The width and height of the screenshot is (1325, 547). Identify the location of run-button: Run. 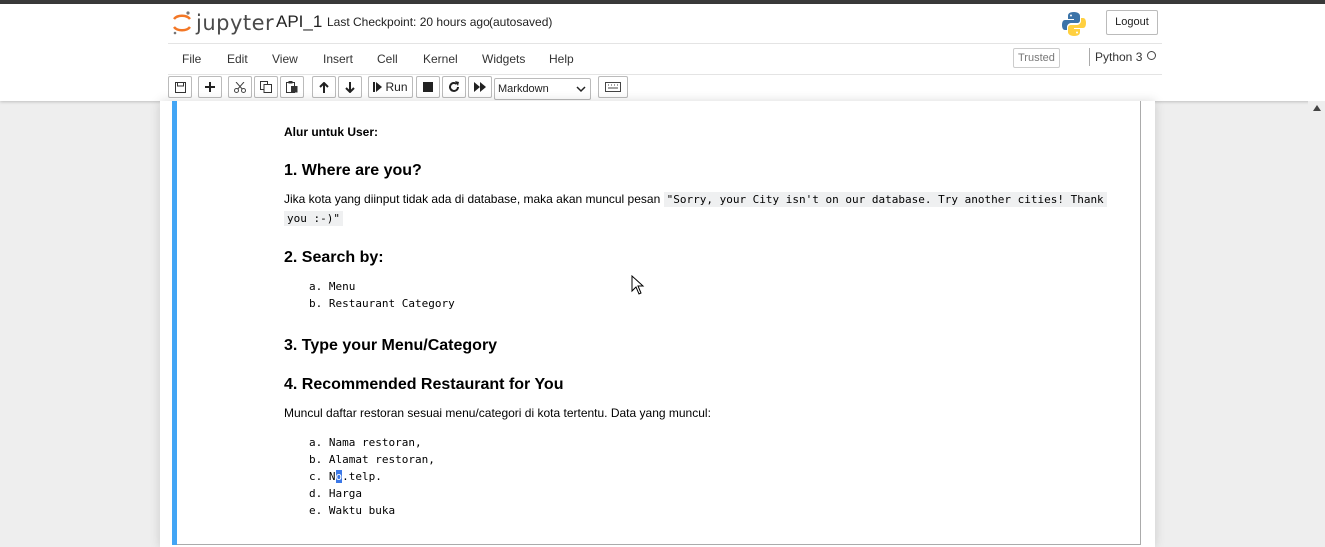
(390, 87).